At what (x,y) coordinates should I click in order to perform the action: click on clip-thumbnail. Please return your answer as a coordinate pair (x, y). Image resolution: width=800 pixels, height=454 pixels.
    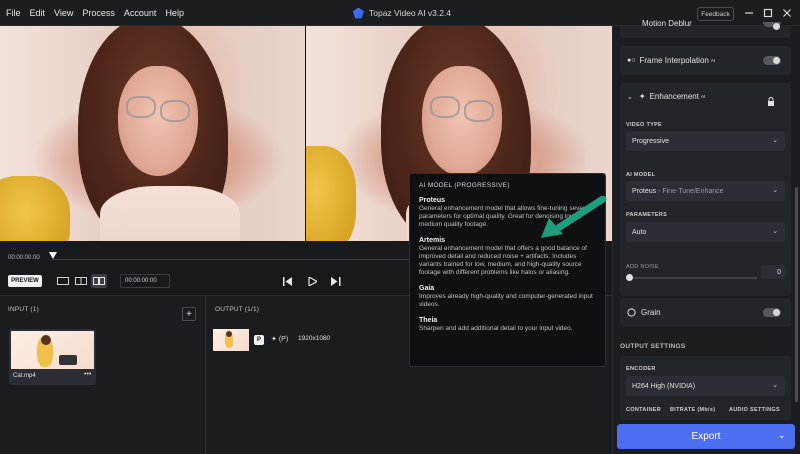
    Looking at the image, I should click on (52, 350).